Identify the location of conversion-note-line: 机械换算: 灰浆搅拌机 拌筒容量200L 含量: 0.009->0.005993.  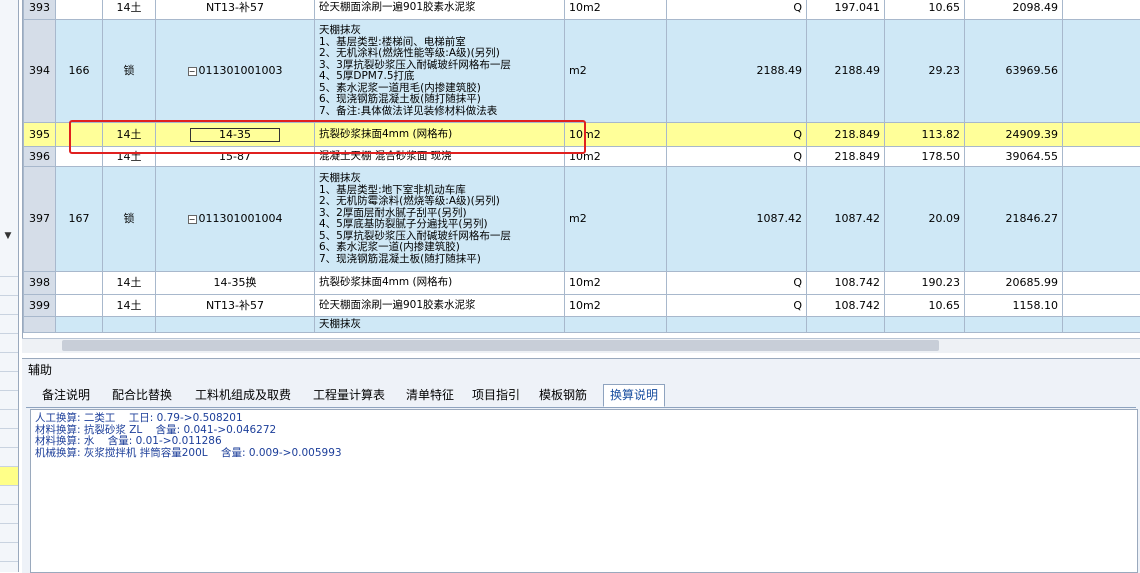
(584, 454).